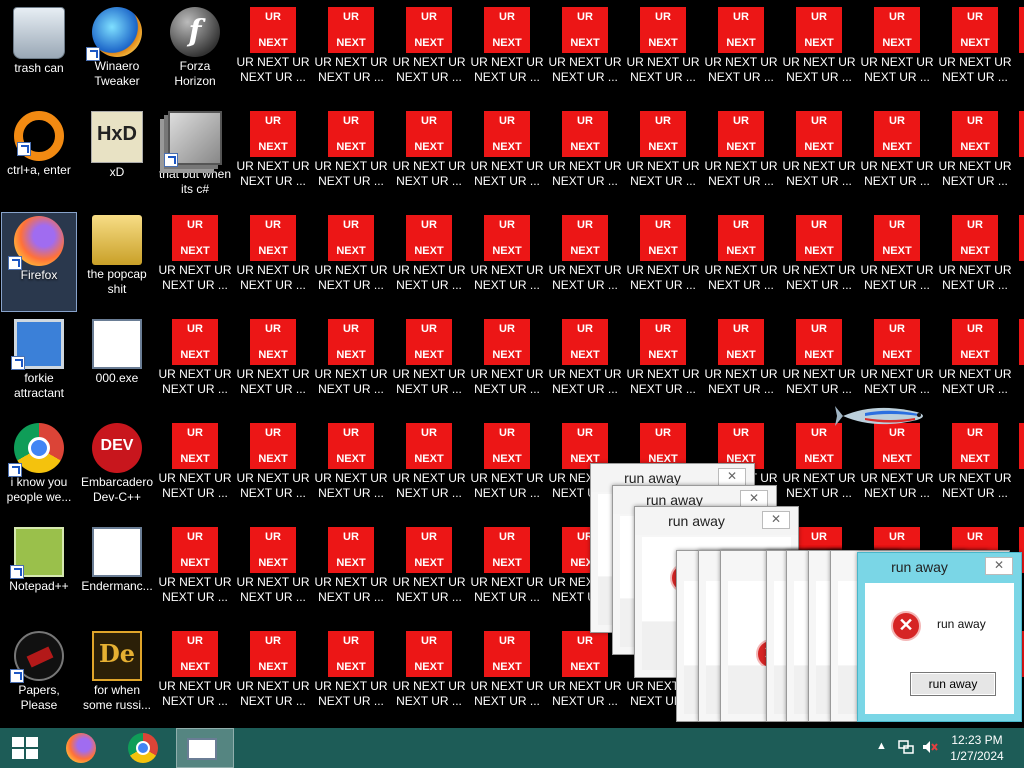  Describe the element at coordinates (39, 54) in the screenshot. I see `desktop-icon: trash can` at that location.